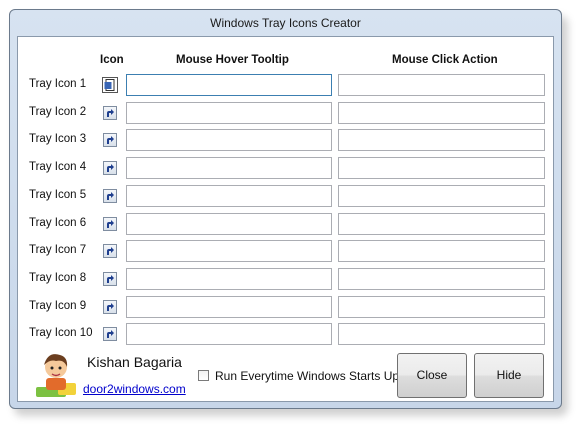 This screenshot has height=426, width=580. I want to click on tray-icon-row: Tray Icon 7, so click(285, 251).